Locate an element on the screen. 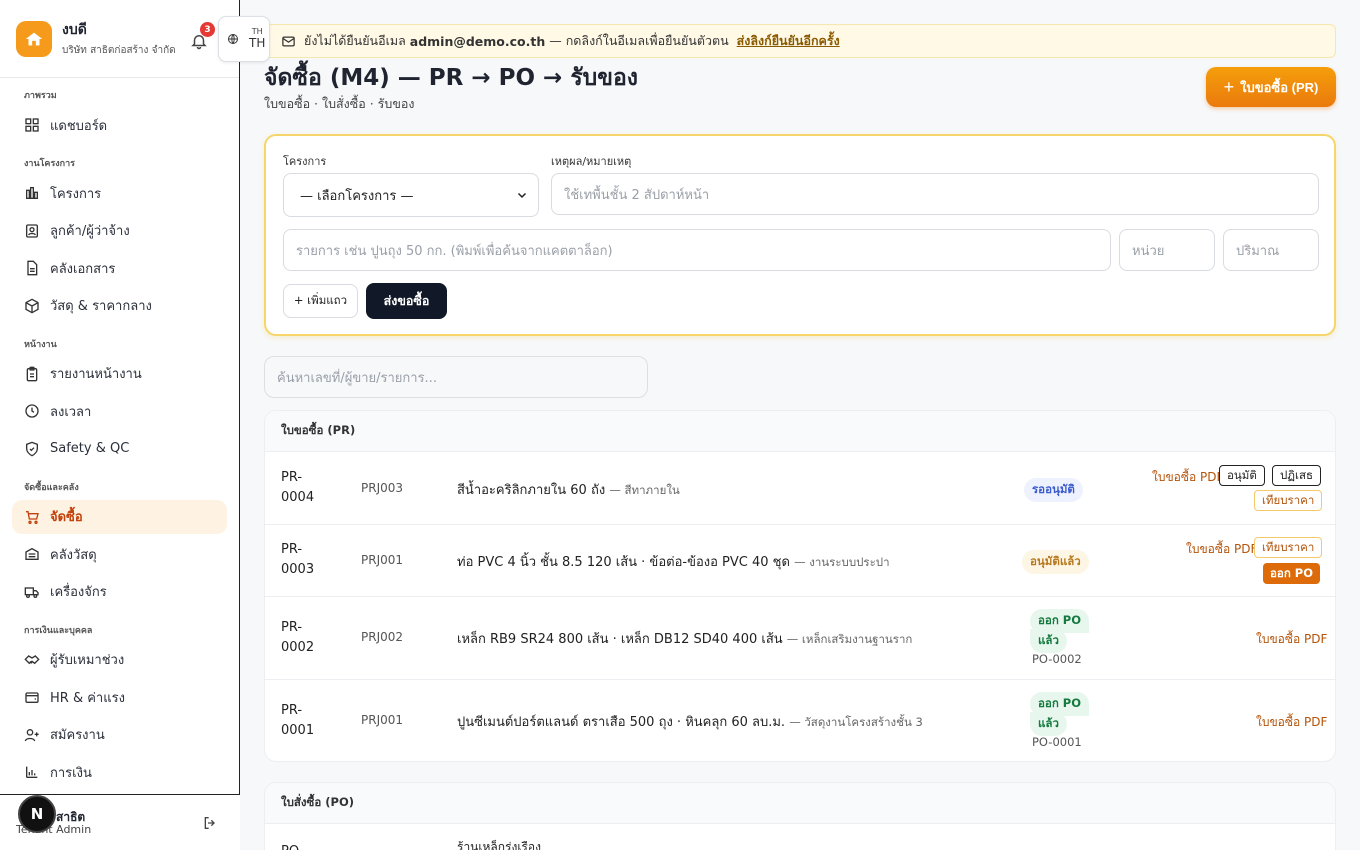 The width and height of the screenshot is (1360, 850). quantity-input: ปริมาณ is located at coordinates (1271, 250).